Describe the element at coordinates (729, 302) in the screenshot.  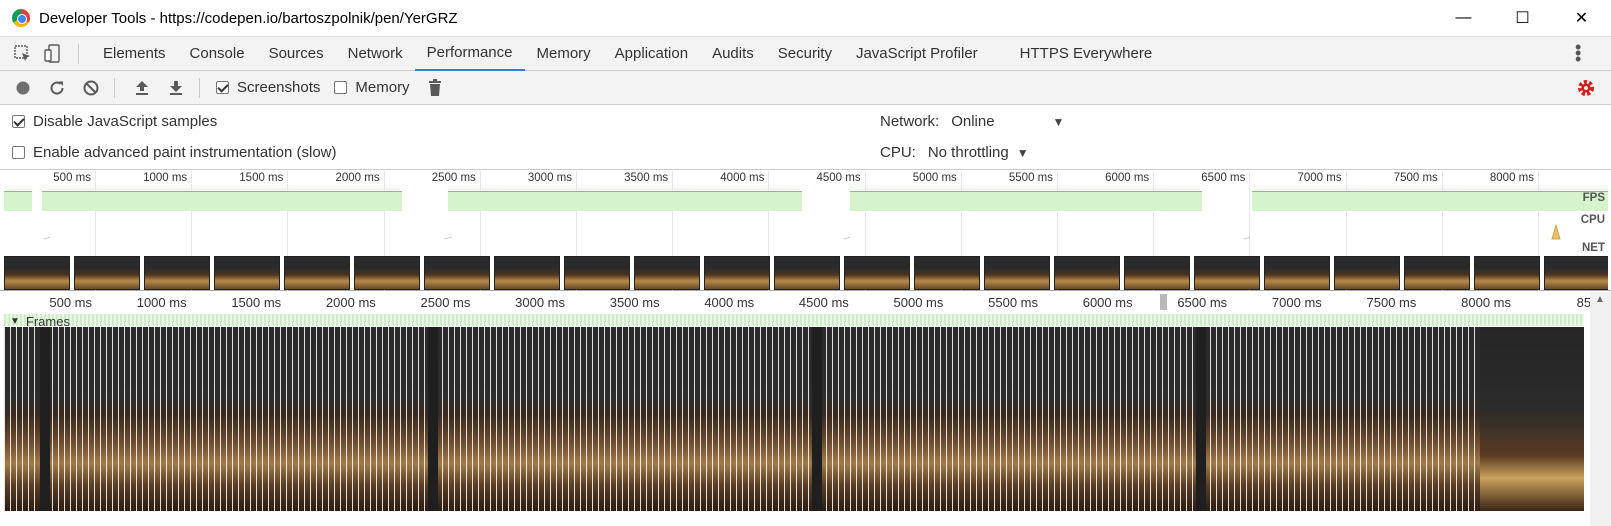
I see `ruler-tick-label: 4000 ms` at that location.